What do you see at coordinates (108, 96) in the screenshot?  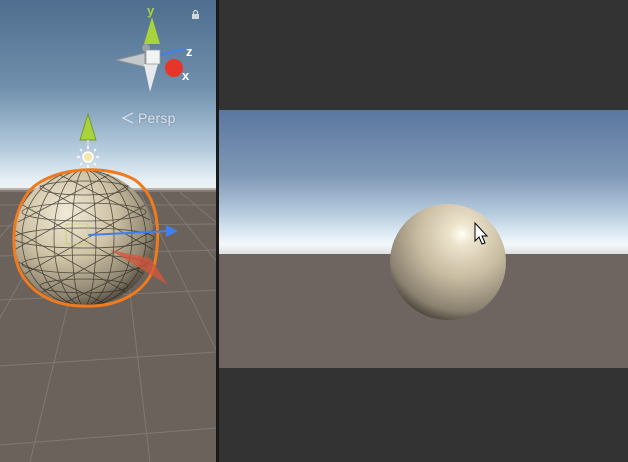 I see `sky` at bounding box center [108, 96].